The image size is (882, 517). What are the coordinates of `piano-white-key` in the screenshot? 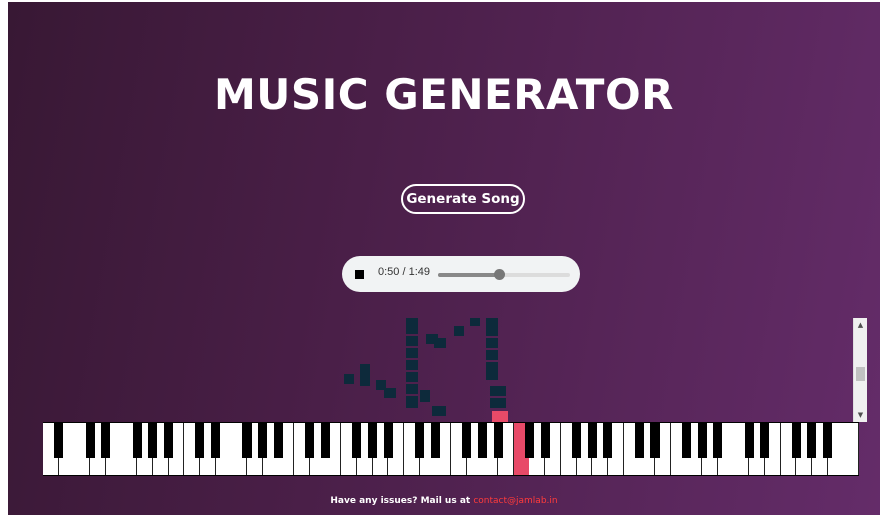 It's located at (851, 449).